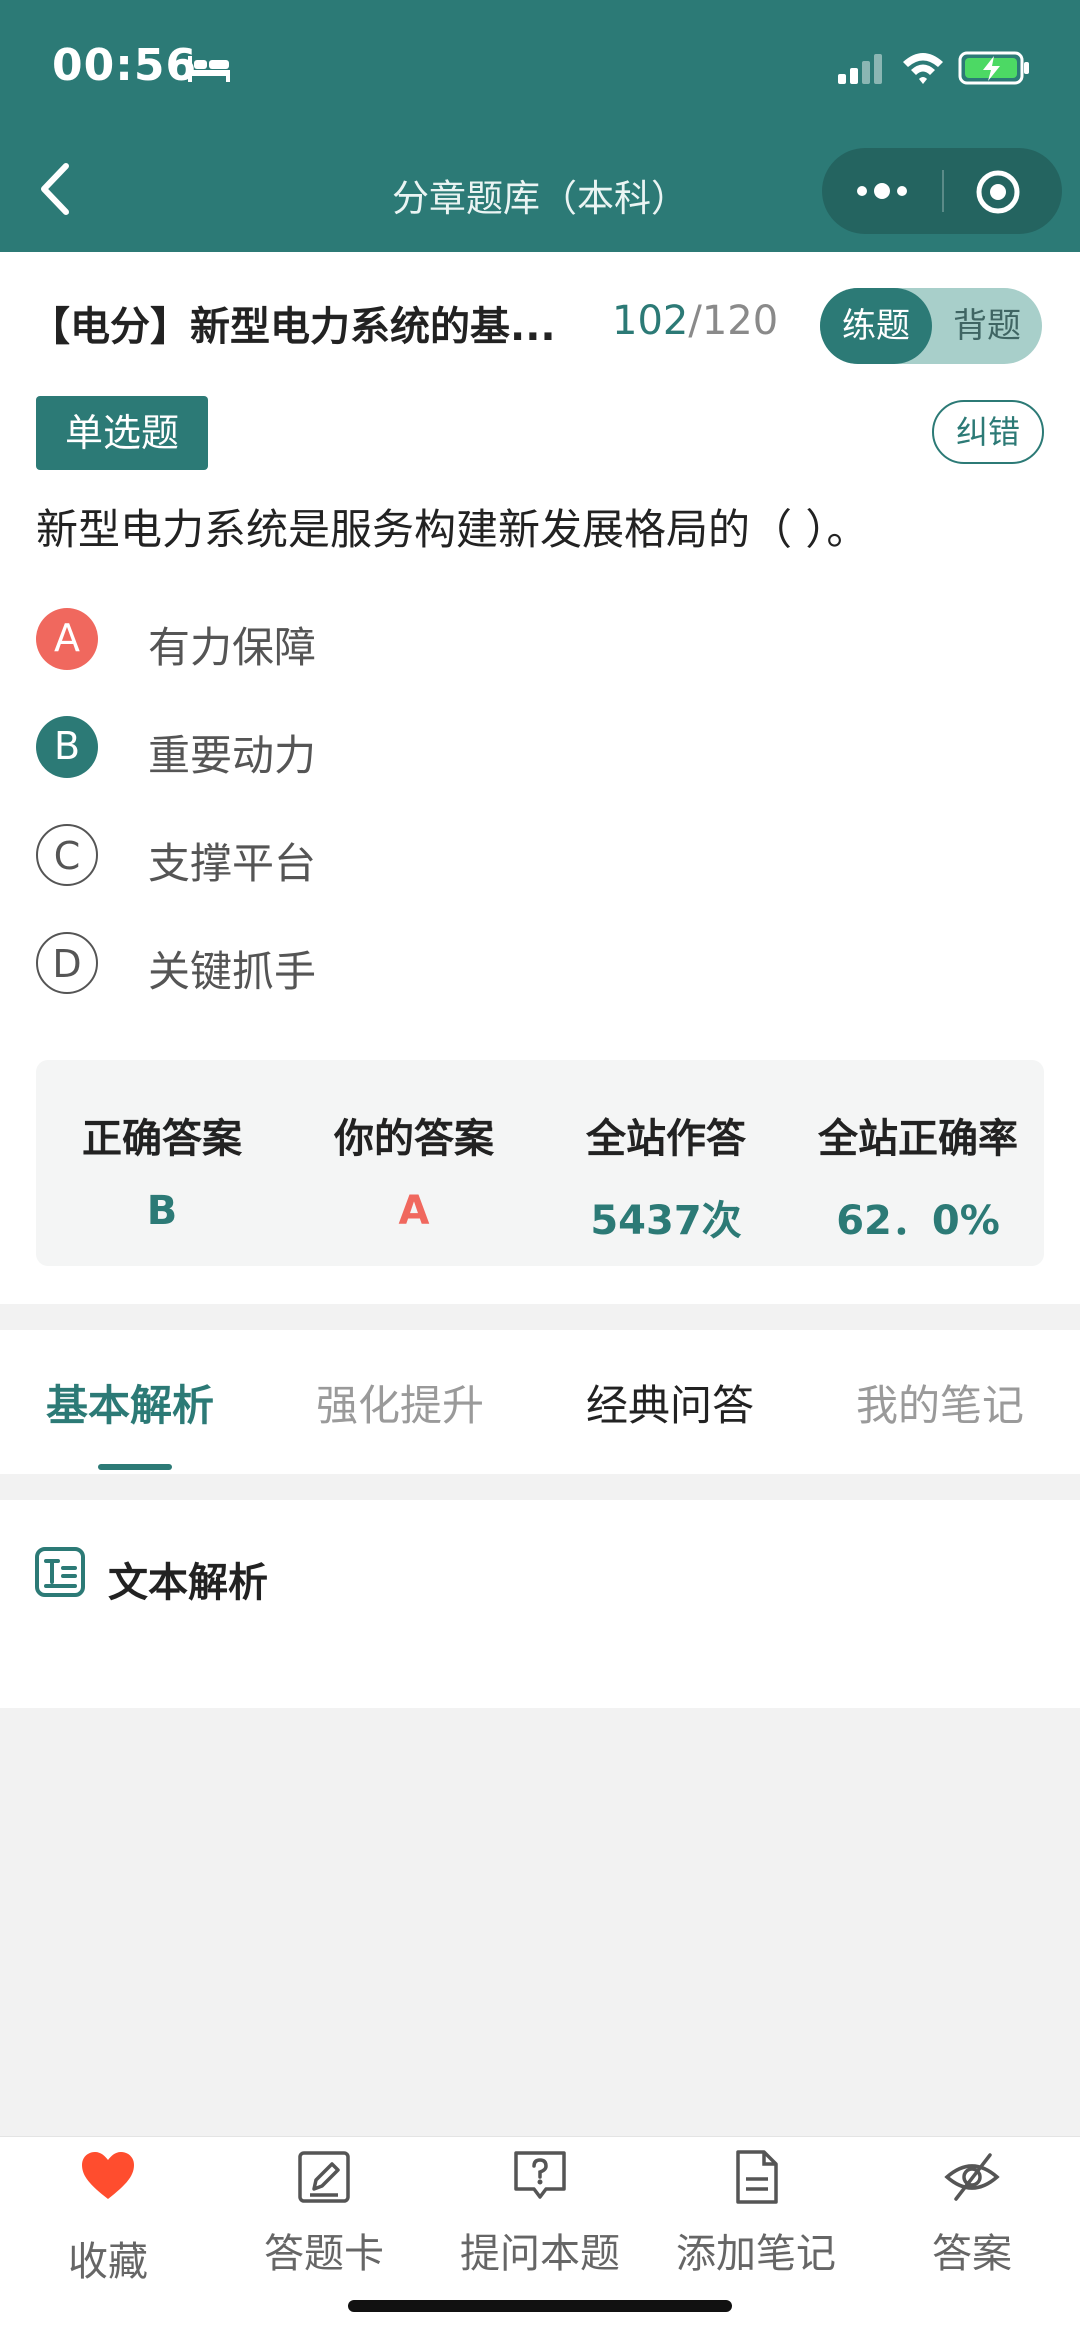 Image resolution: width=1080 pixels, height=2337 pixels. What do you see at coordinates (324, 2212) in the screenshot?
I see `answer-sheet-button: 答题卡` at bounding box center [324, 2212].